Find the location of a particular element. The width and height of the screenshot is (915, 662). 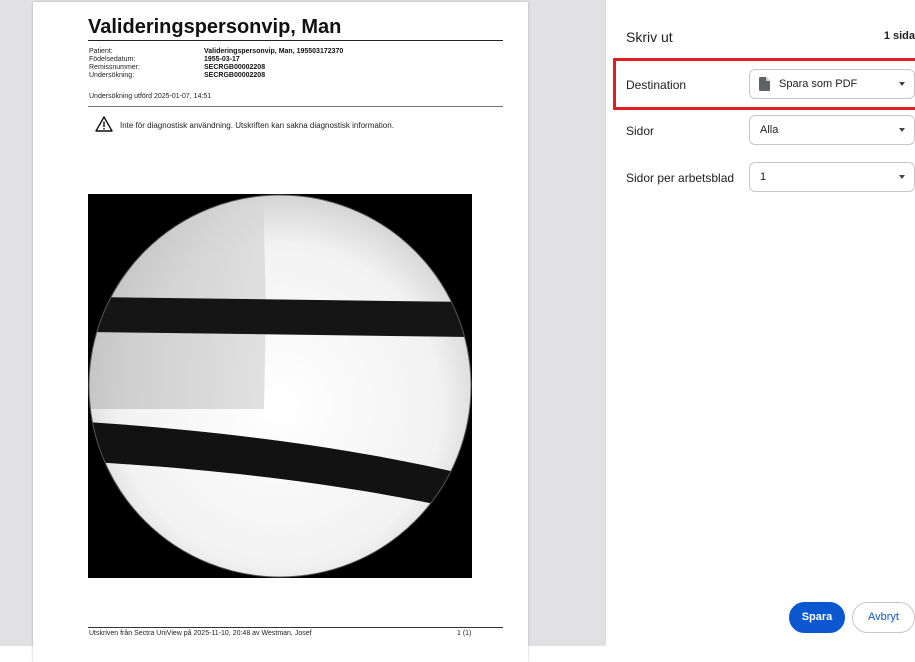

patient-label: Patient: is located at coordinates (101, 51).